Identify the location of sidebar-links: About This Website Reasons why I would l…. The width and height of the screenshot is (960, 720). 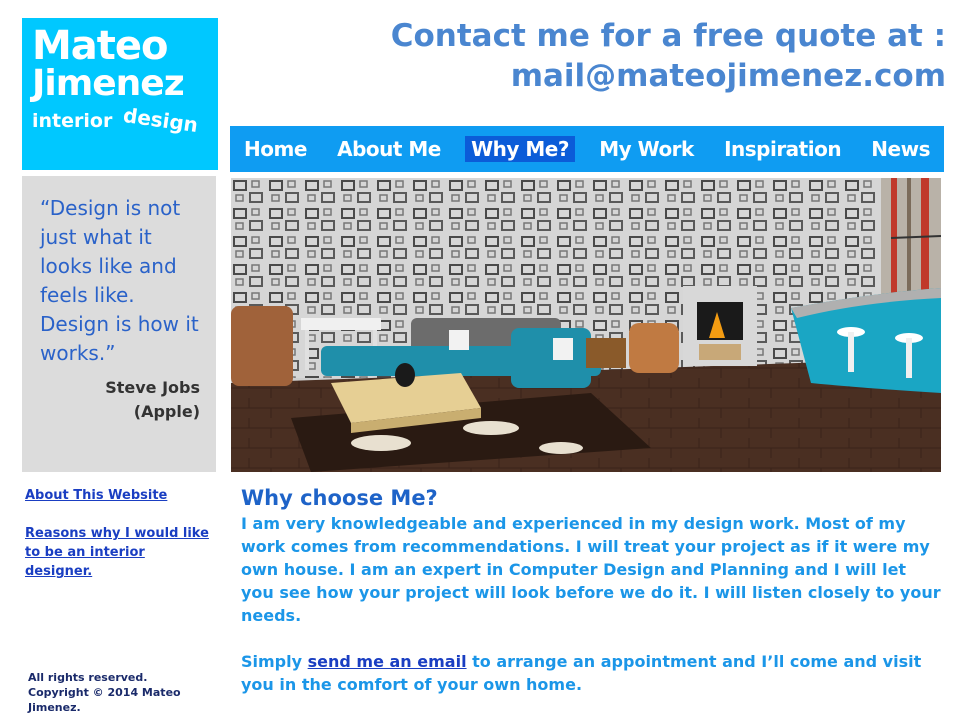
(120, 533).